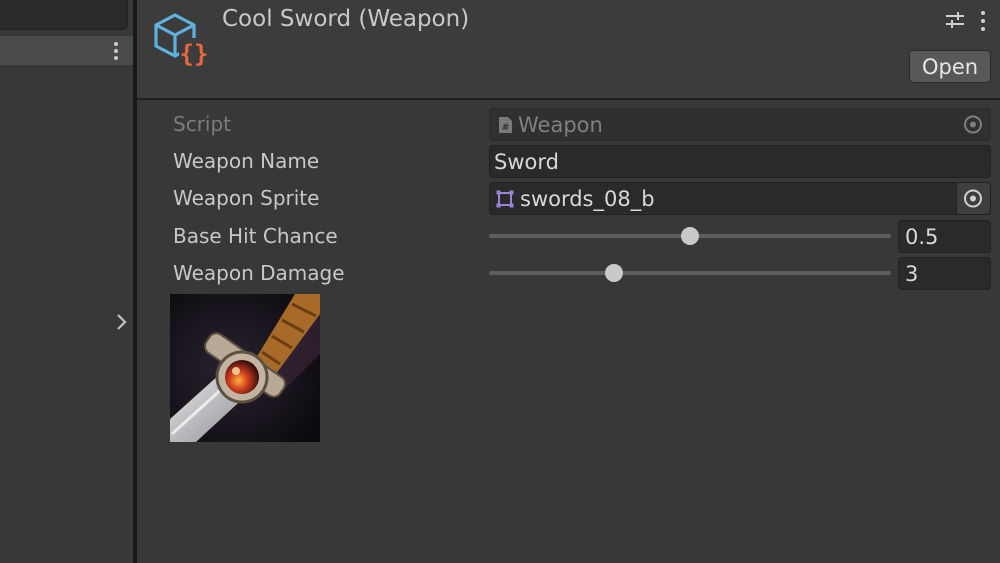  What do you see at coordinates (346, 19) in the screenshot?
I see `object-title: Cool Sword (Weapon)` at bounding box center [346, 19].